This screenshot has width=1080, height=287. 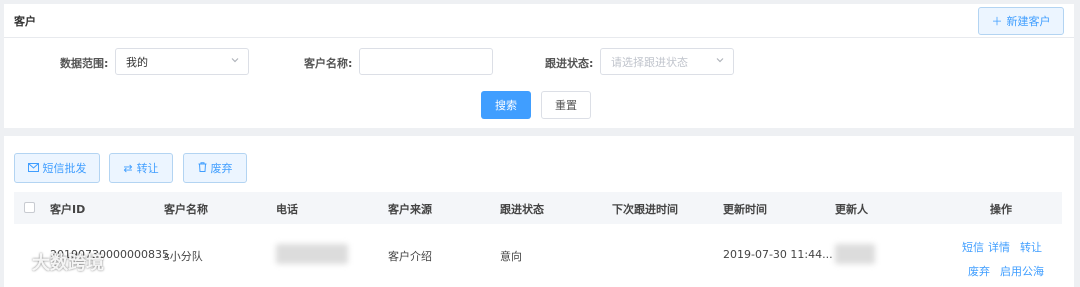 I want to click on bulk-sms-button: 短信批发, so click(x=57, y=168).